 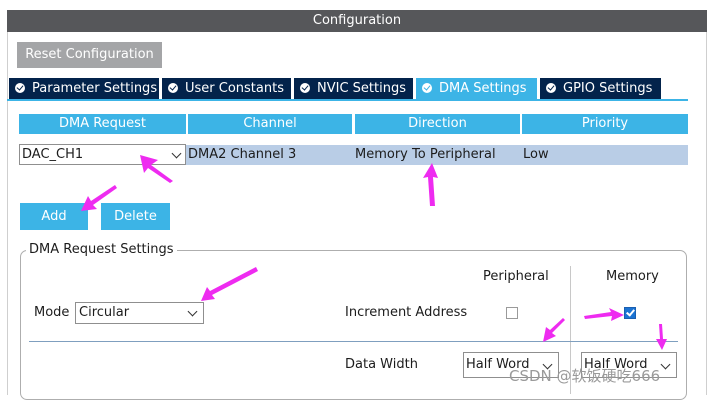 What do you see at coordinates (102, 124) in the screenshot?
I see `column-header-dma-request: DMA Request` at bounding box center [102, 124].